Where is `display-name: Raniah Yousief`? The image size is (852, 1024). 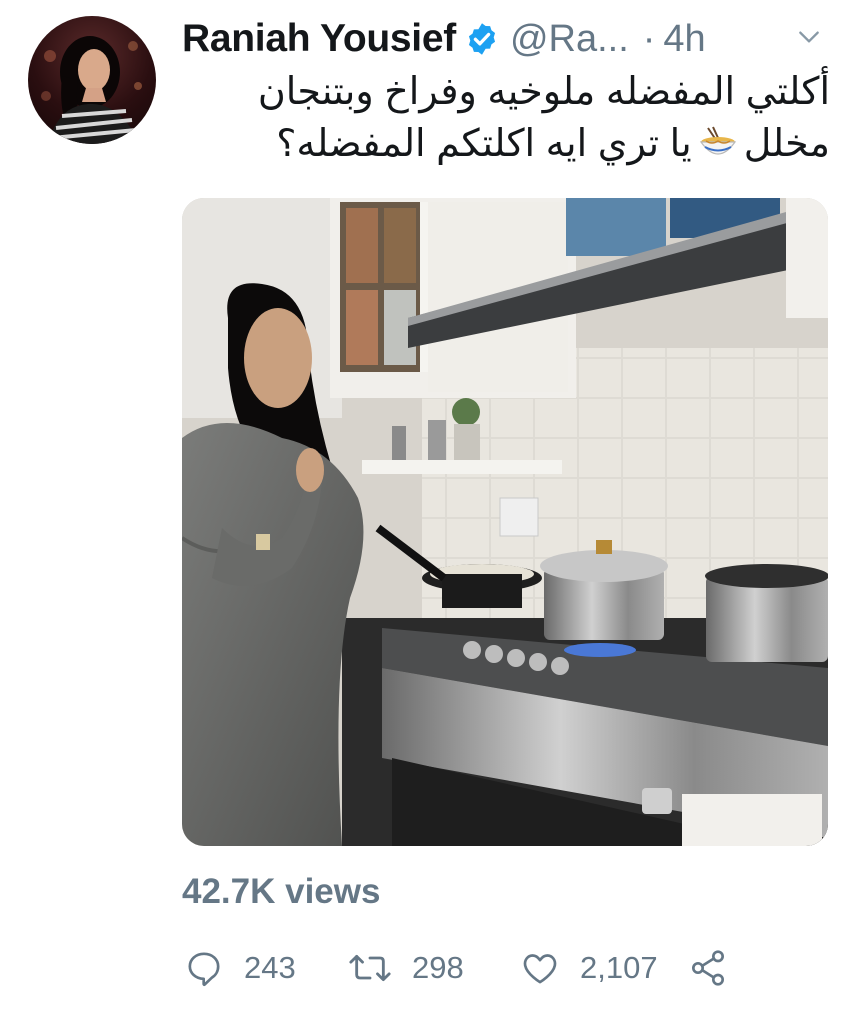
display-name: Raniah Yousief is located at coordinates (319, 39).